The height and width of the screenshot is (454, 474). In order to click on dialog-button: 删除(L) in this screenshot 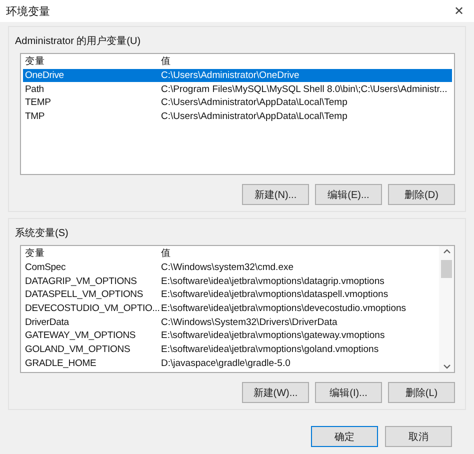, I will do `click(421, 392)`.